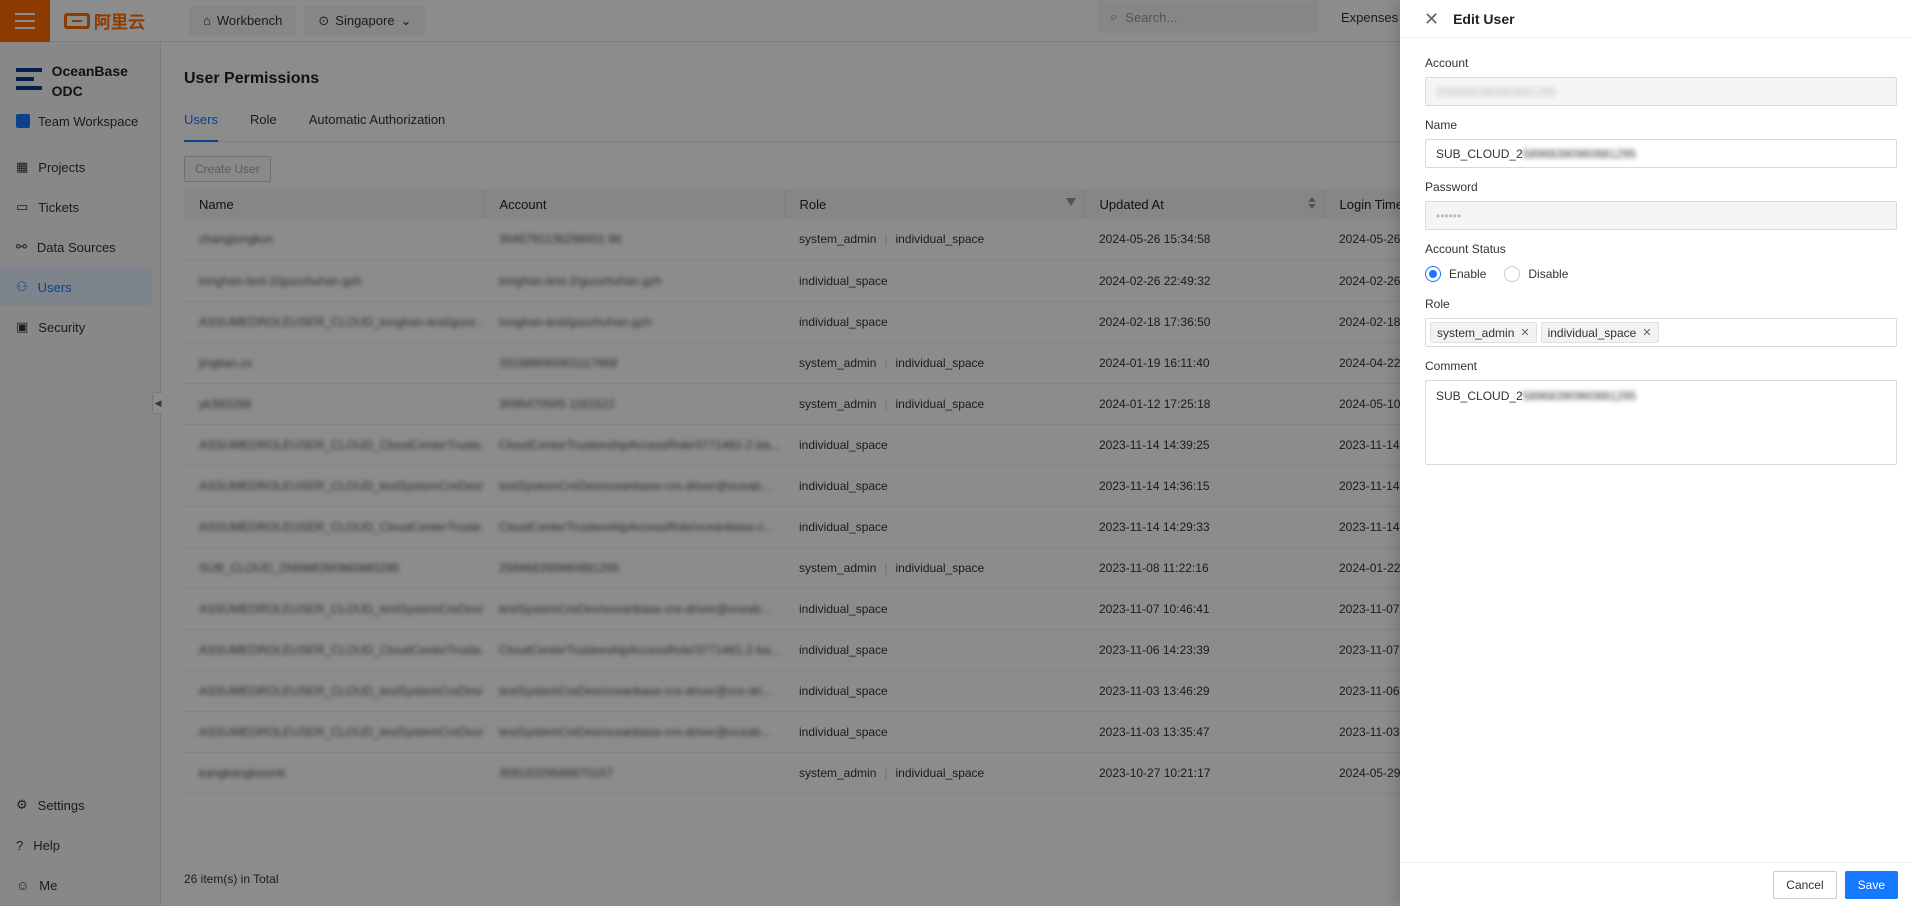  Describe the element at coordinates (1599, 332) in the screenshot. I see `role-tag: individual_space ✕` at that location.